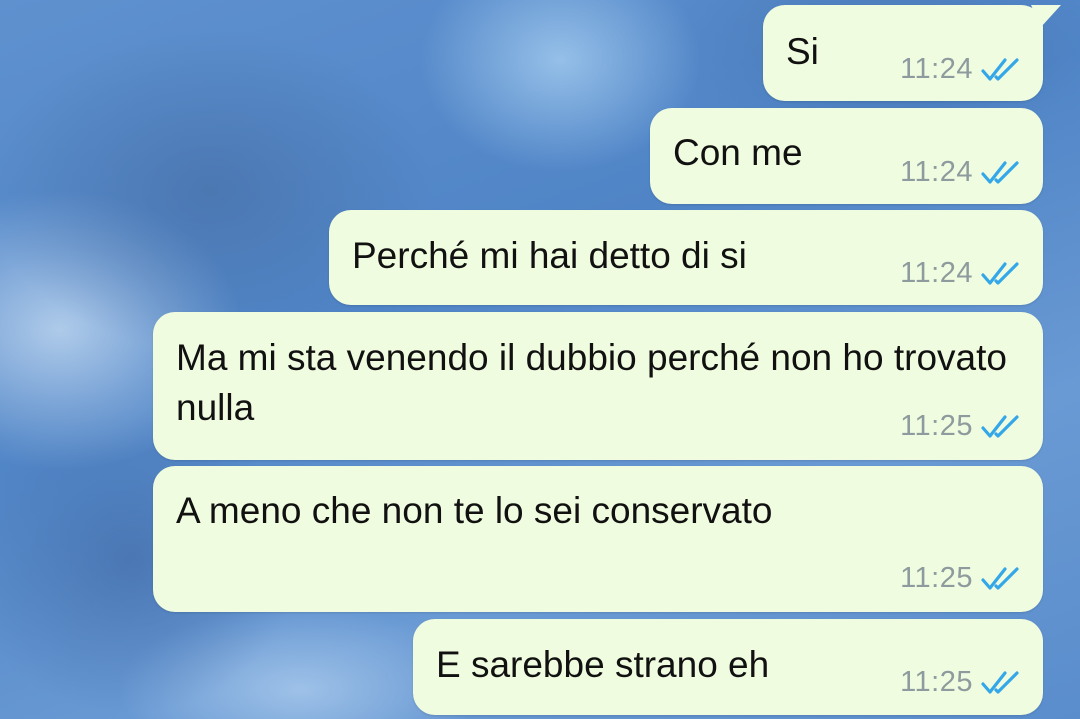 Image resolution: width=1080 pixels, height=719 pixels. Describe the element at coordinates (728, 667) in the screenshot. I see `message-bubble: E sarebbe strano eh 11:25` at that location.